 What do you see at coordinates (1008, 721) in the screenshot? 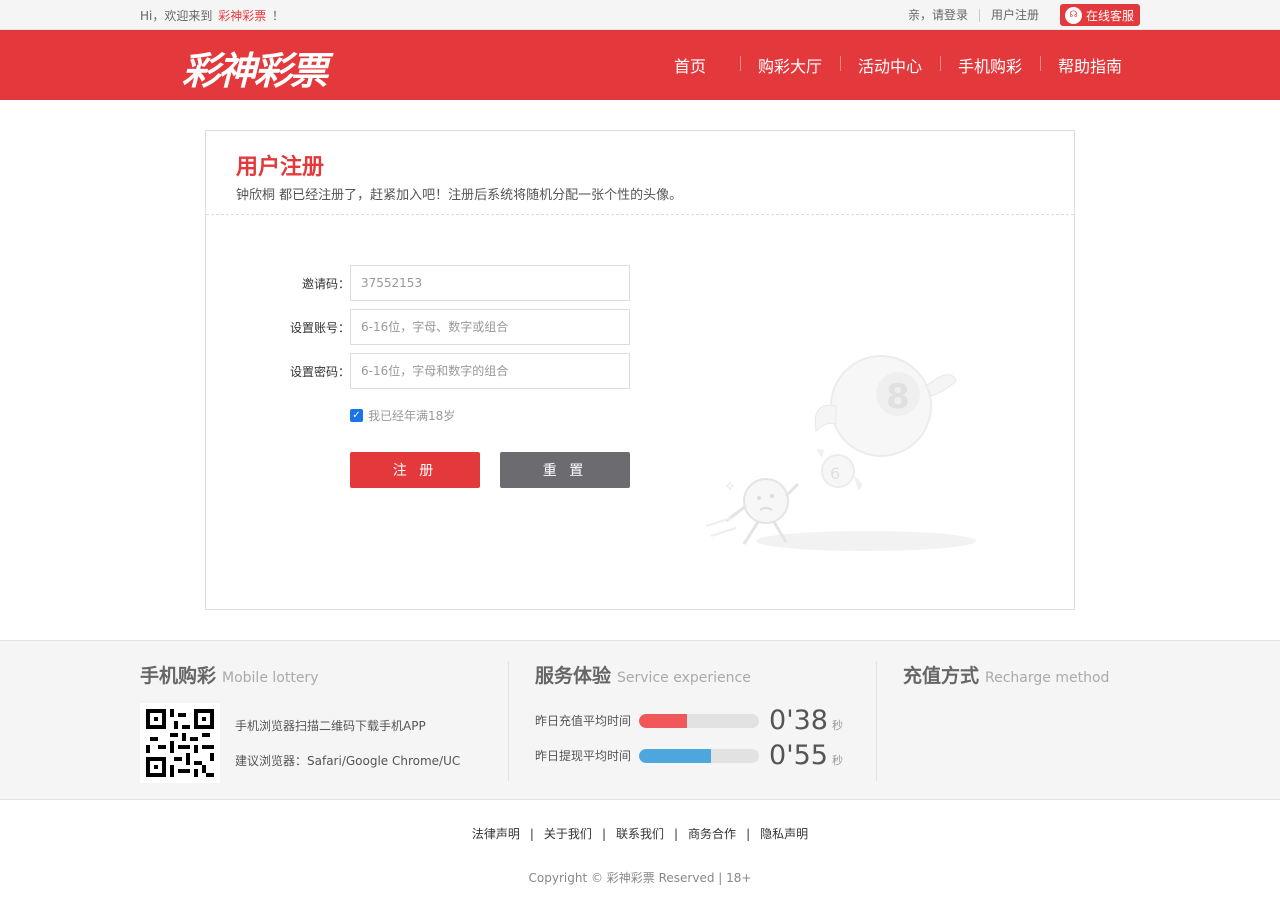
I see `recharge-section: 充值方式 Recharge method` at bounding box center [1008, 721].